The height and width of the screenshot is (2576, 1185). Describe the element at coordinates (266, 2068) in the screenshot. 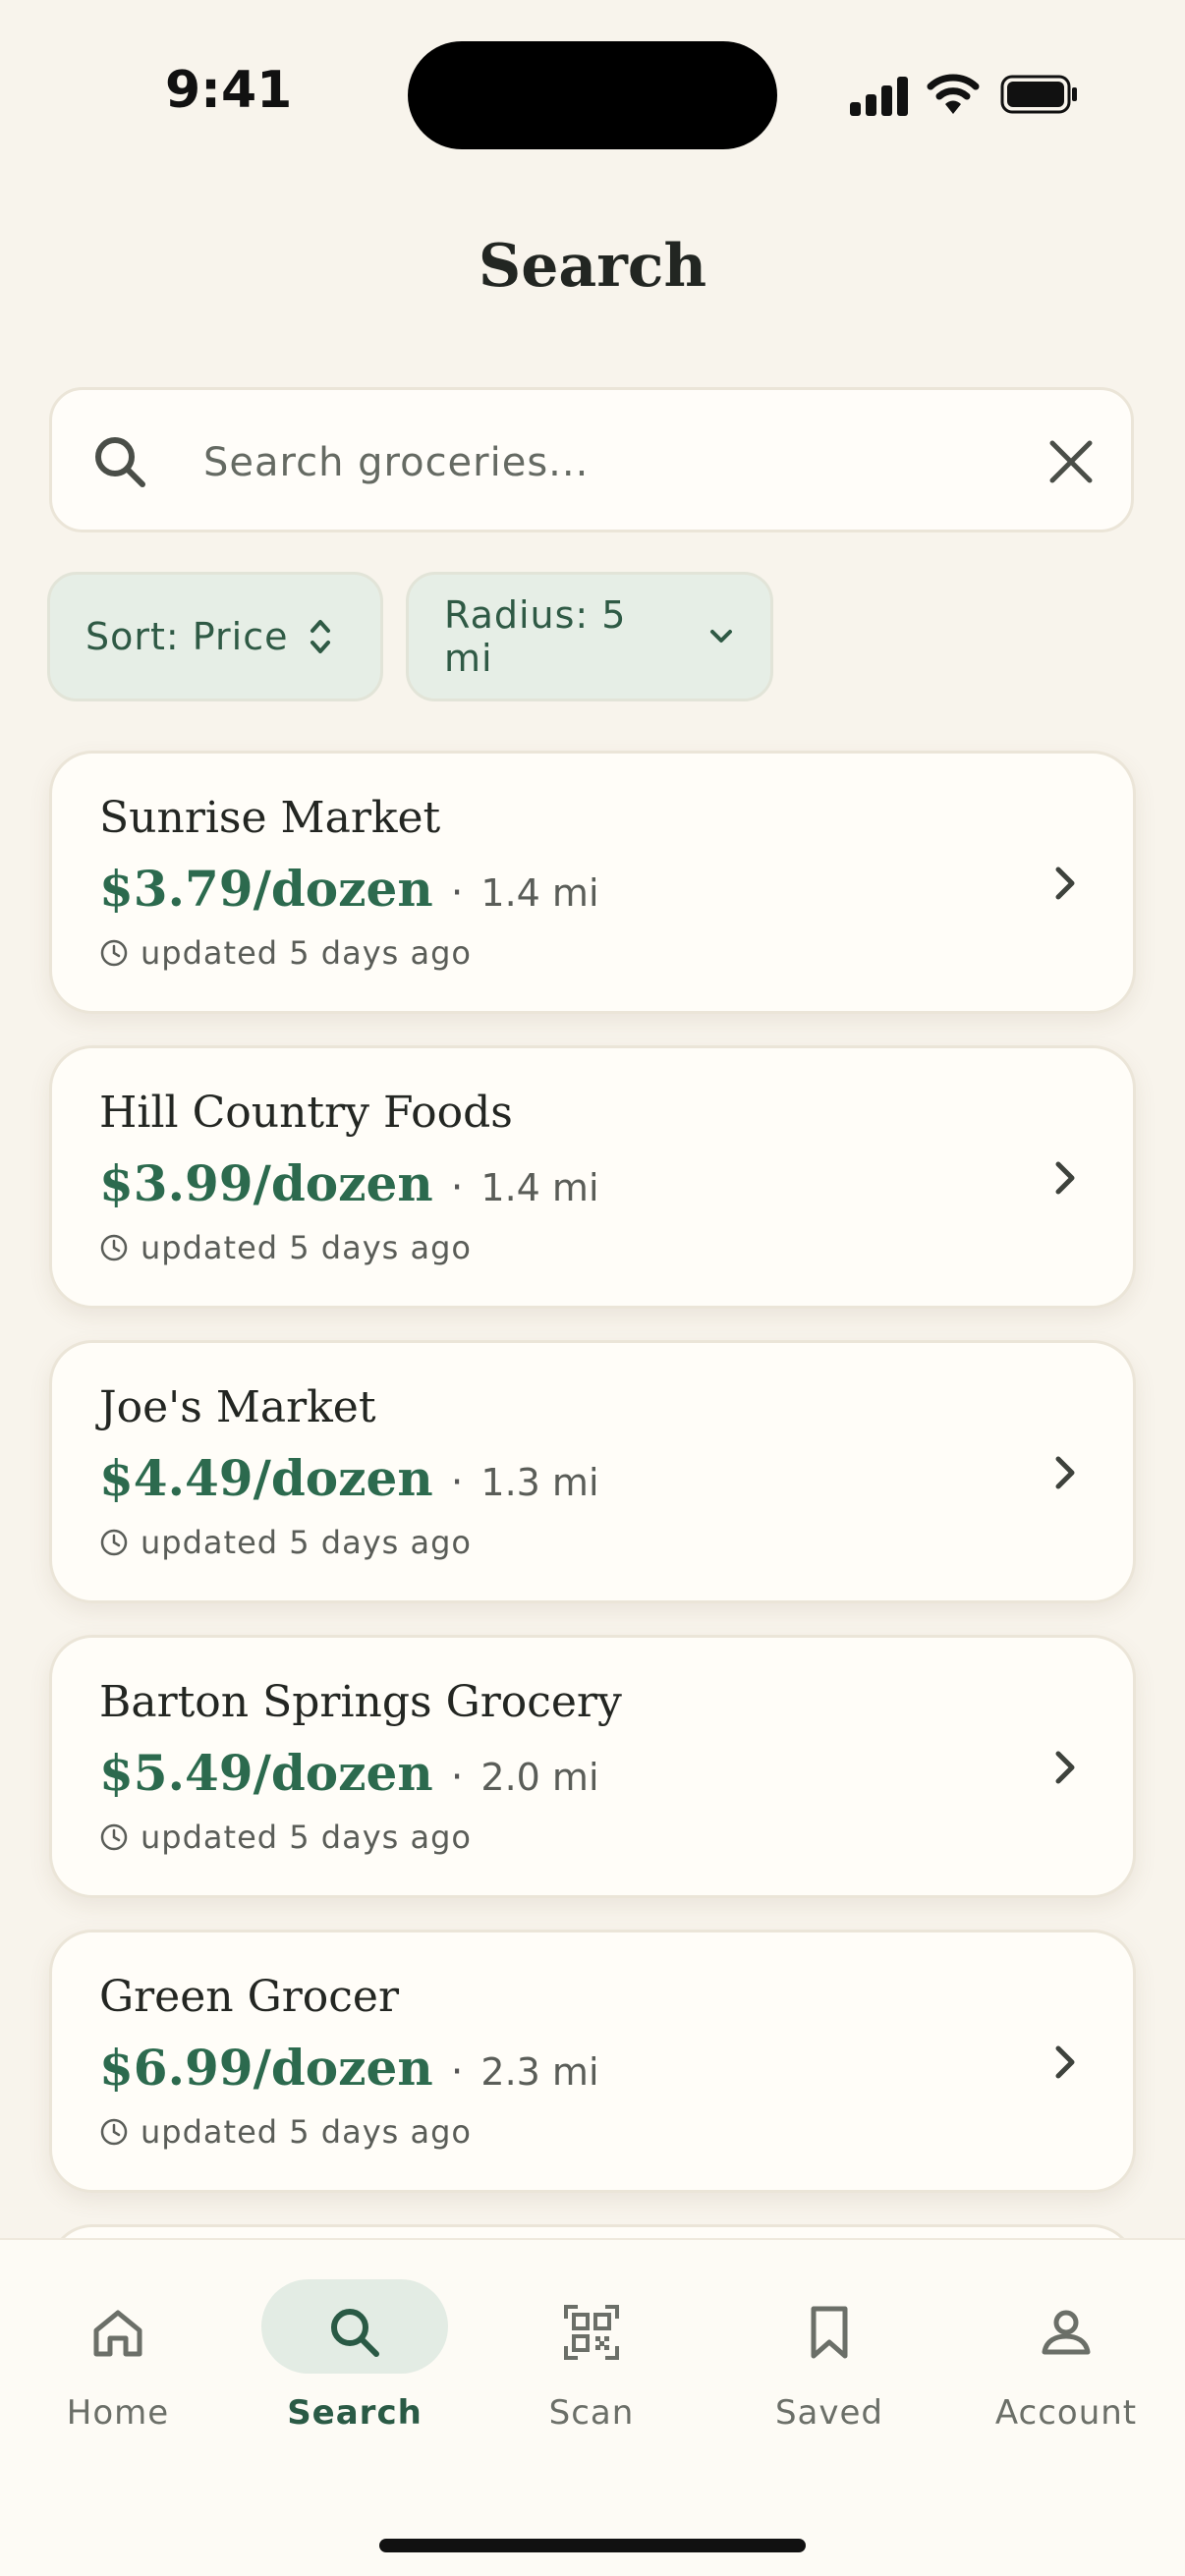

I see `store-price: $6.99/dozen` at that location.